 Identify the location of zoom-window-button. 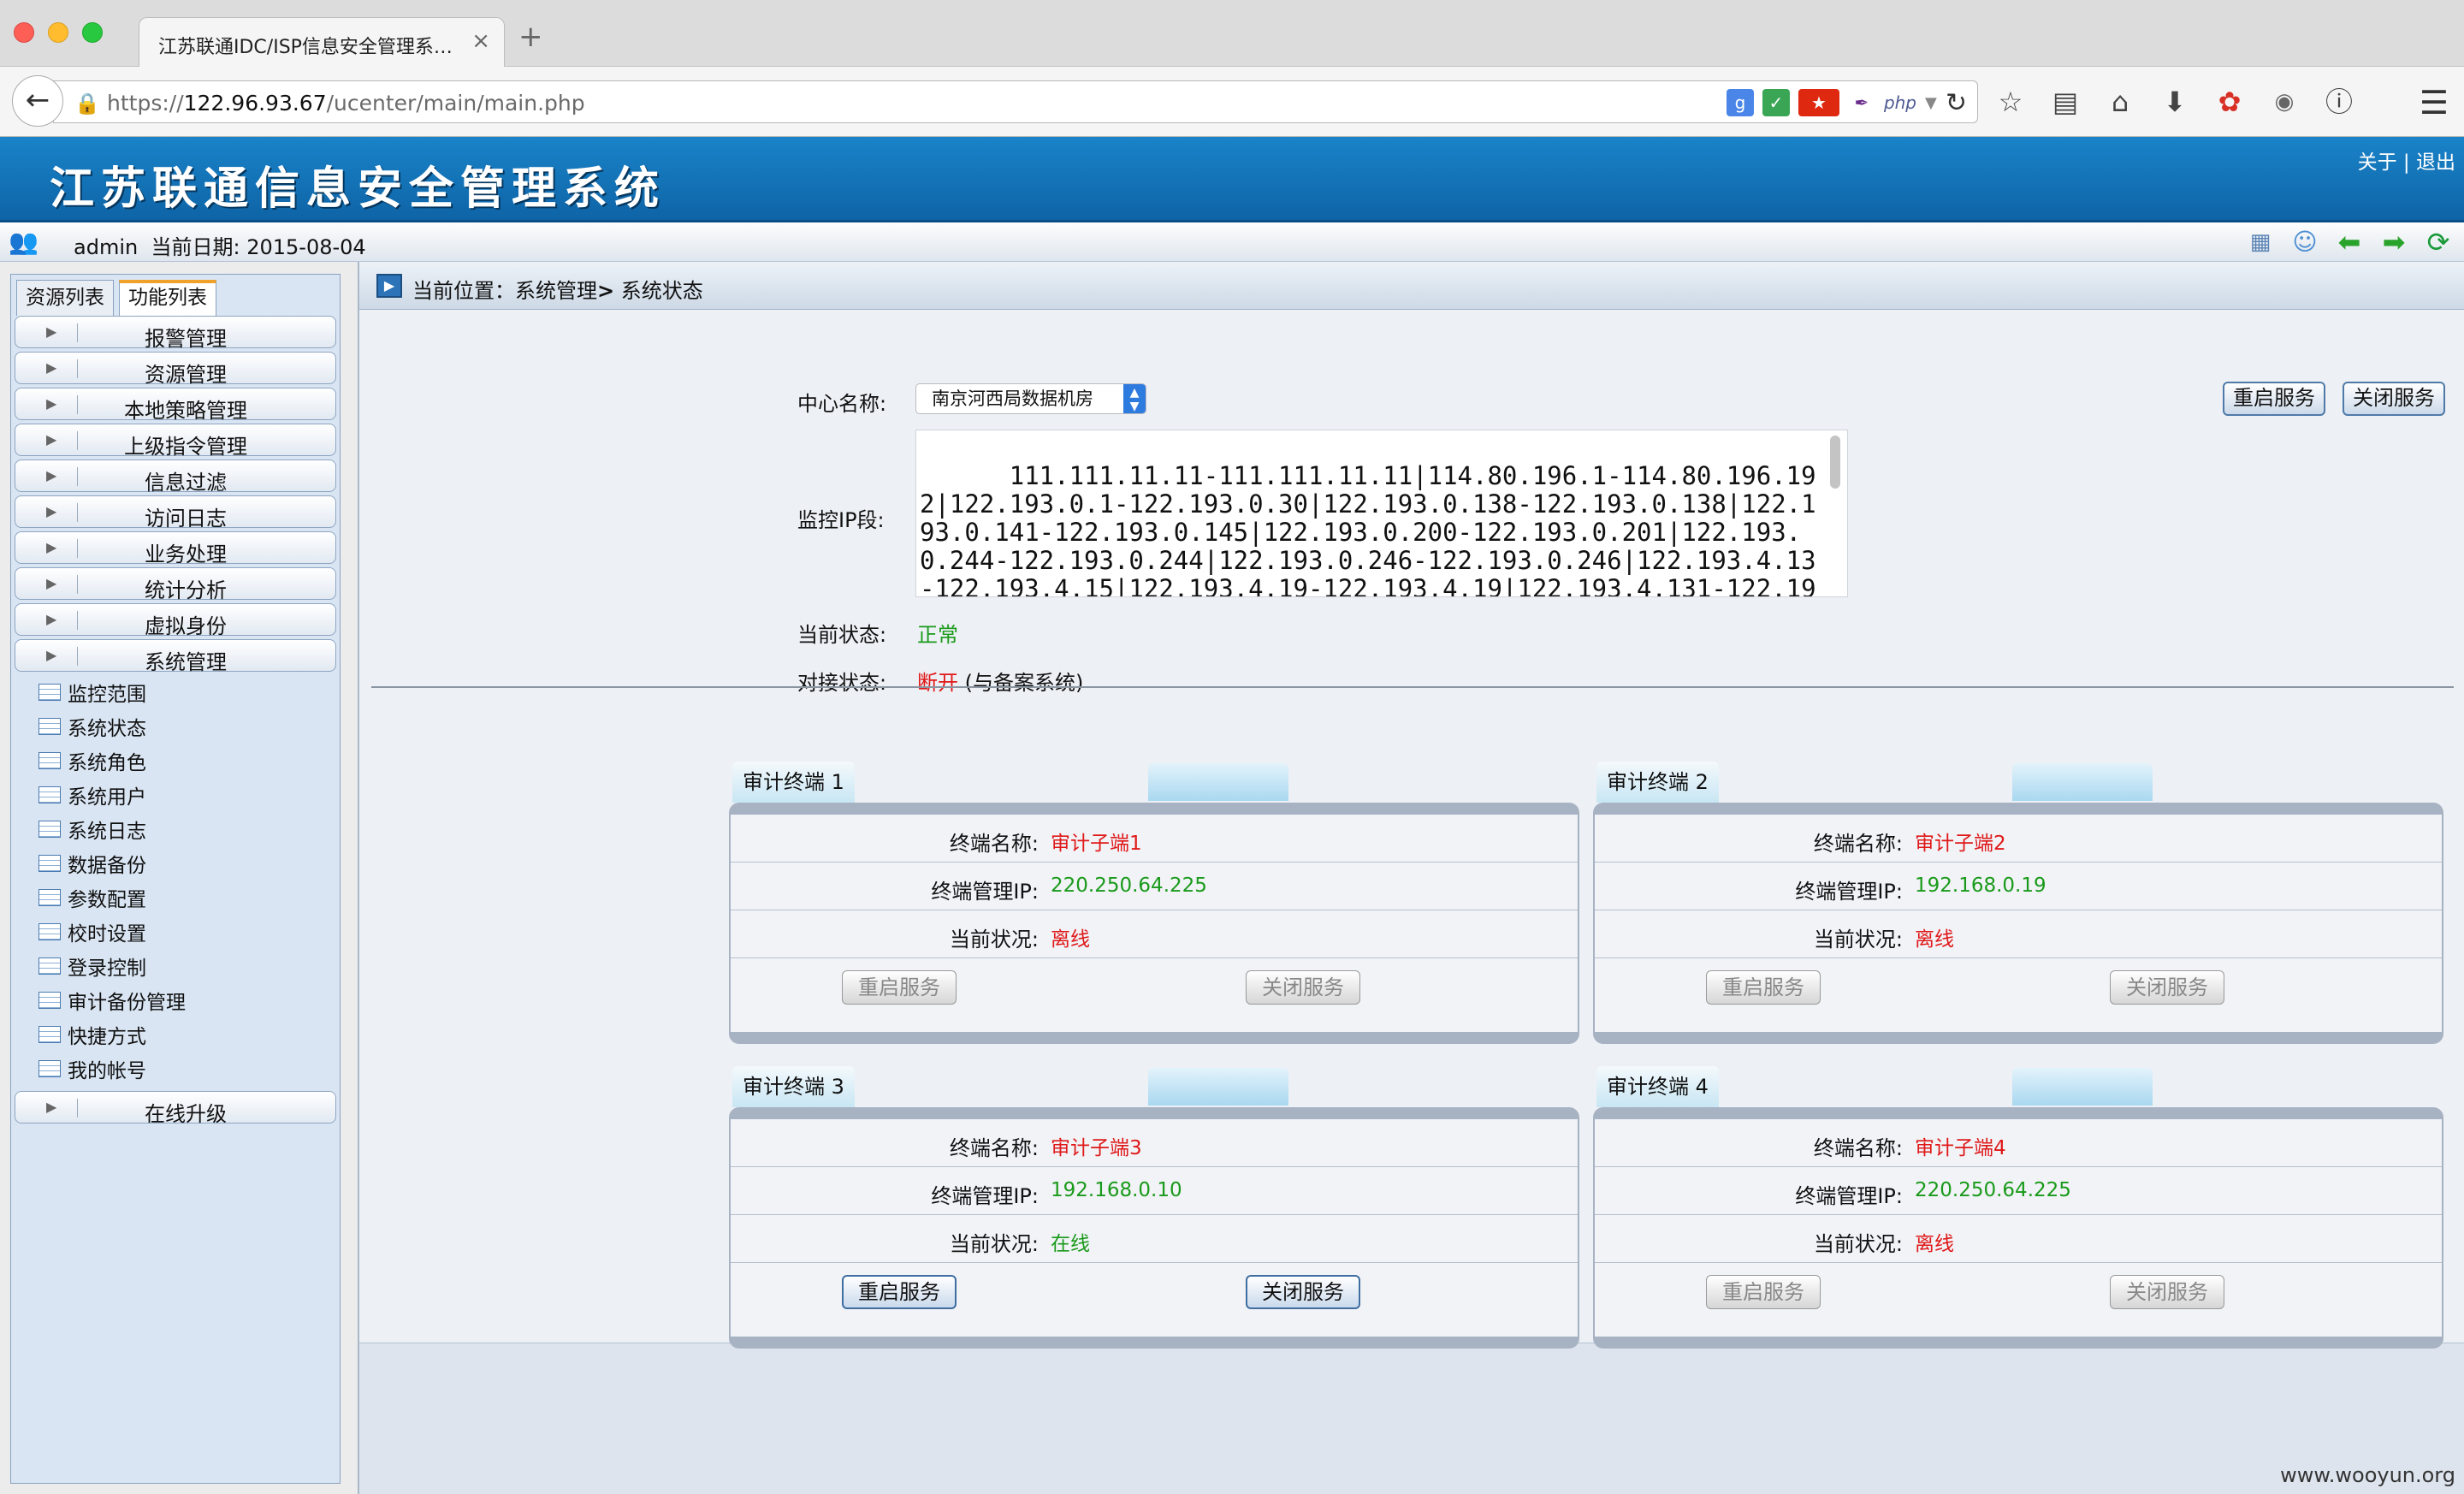
(92, 32).